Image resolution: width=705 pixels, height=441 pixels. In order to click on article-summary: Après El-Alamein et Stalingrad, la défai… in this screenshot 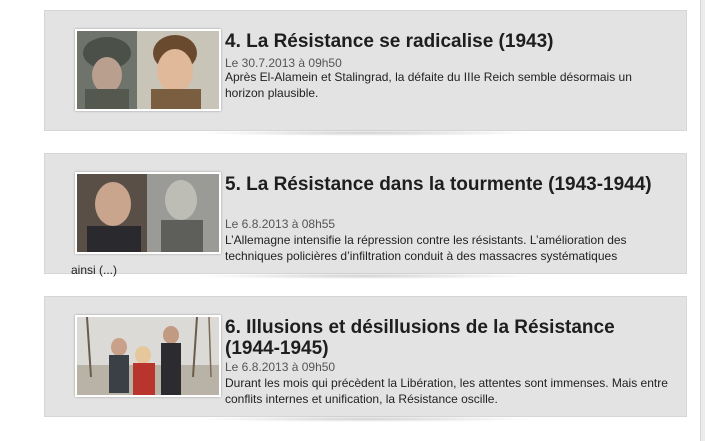, I will do `click(428, 85)`.